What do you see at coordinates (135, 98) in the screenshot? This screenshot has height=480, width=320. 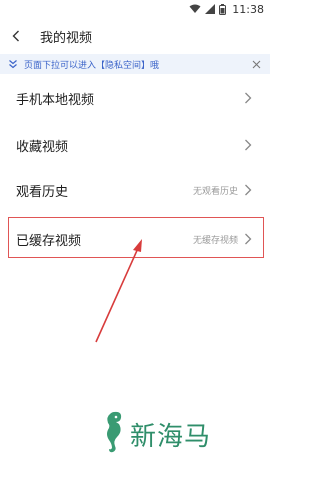 I see `menu-item-local-videos: 手机本地视频` at bounding box center [135, 98].